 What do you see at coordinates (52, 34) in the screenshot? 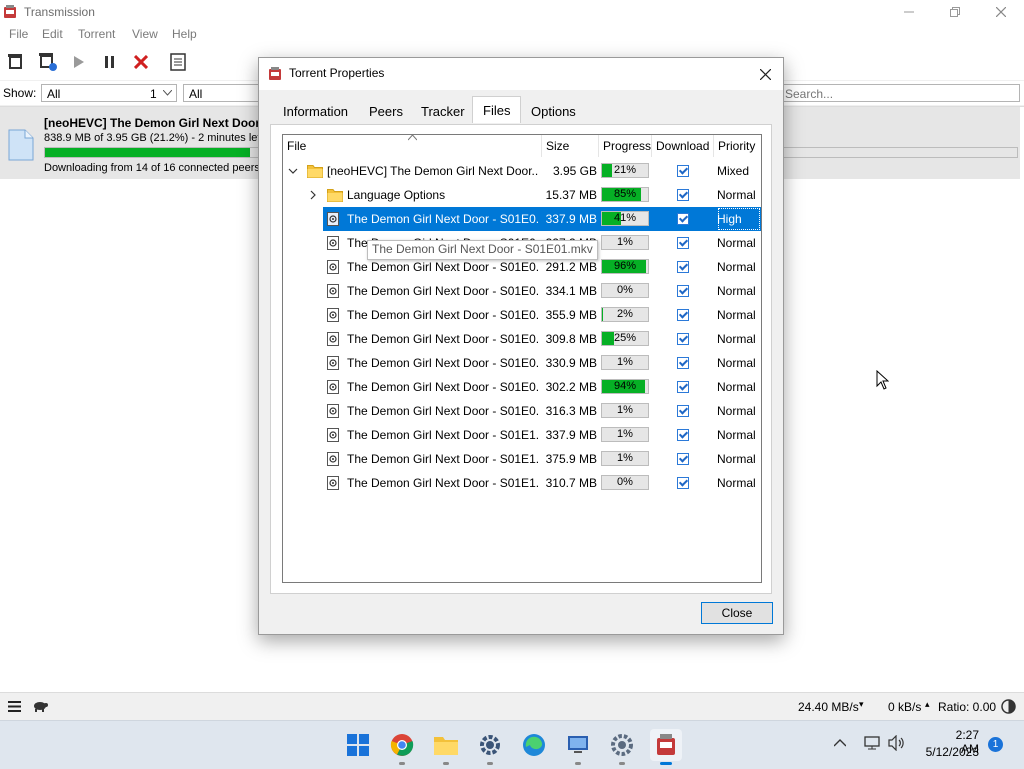
I see `menu-edit: Edit` at bounding box center [52, 34].